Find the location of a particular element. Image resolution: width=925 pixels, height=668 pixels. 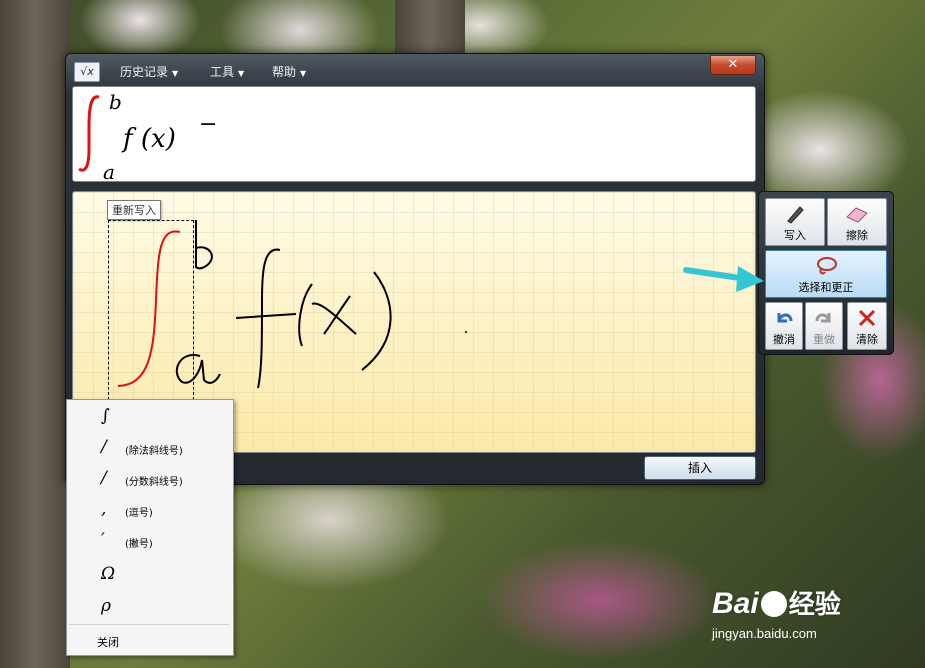

tool-panel: 写入 擦除 选择和更正 撤消 重做 清除 is located at coordinates (826, 273).